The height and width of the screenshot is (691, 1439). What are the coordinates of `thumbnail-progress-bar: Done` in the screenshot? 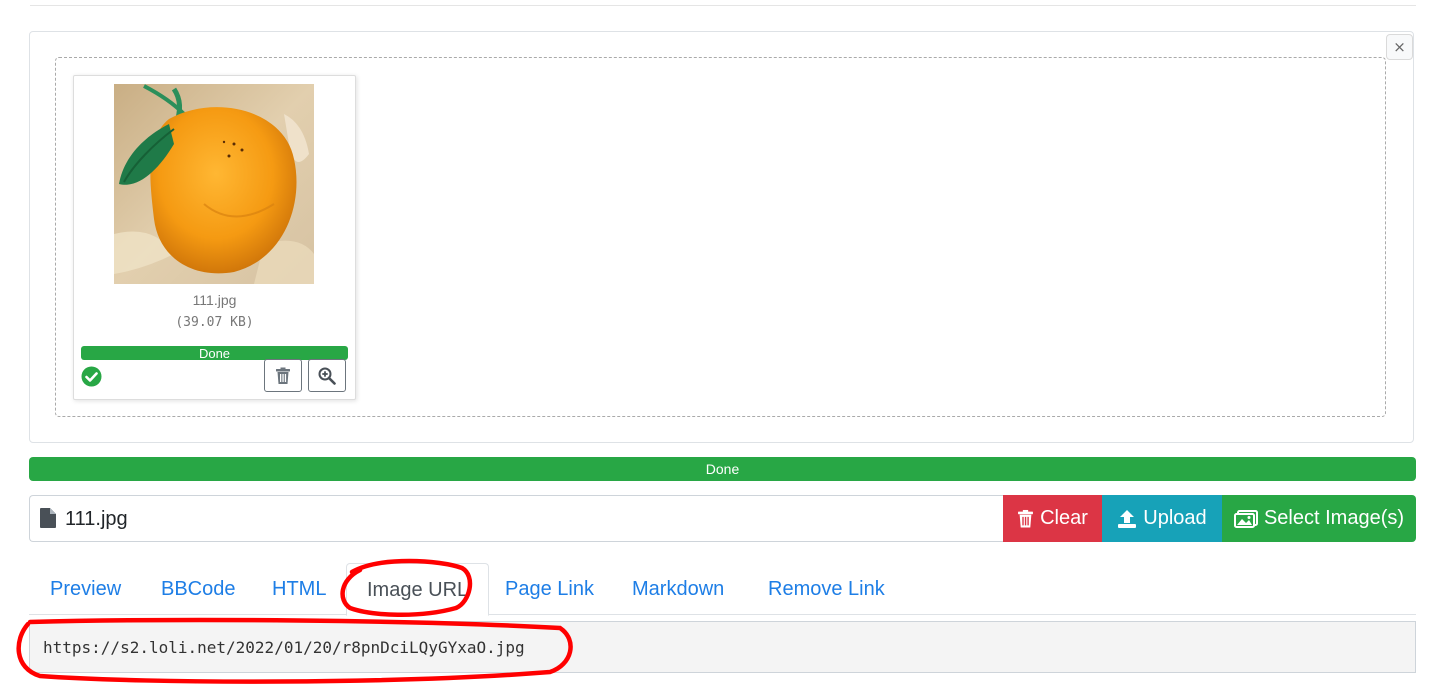 It's located at (214, 353).